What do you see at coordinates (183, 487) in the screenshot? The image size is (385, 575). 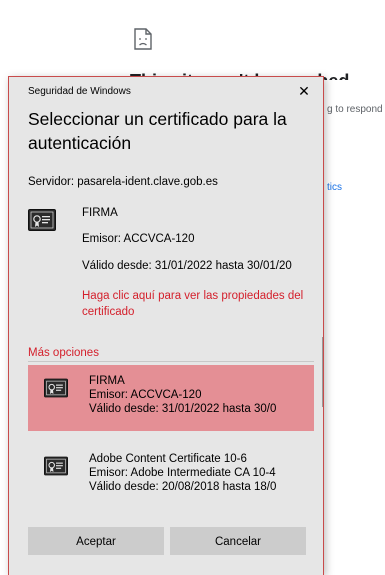 I see `option-validity: Válido desde: 20/08/2018 hasta 18/0` at bounding box center [183, 487].